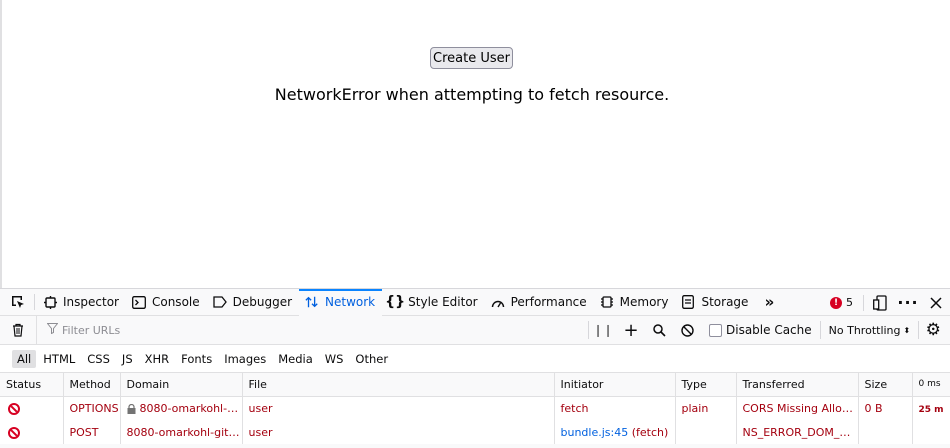  Describe the element at coordinates (32, 385) in the screenshot. I see `column-header-status: Status` at that location.